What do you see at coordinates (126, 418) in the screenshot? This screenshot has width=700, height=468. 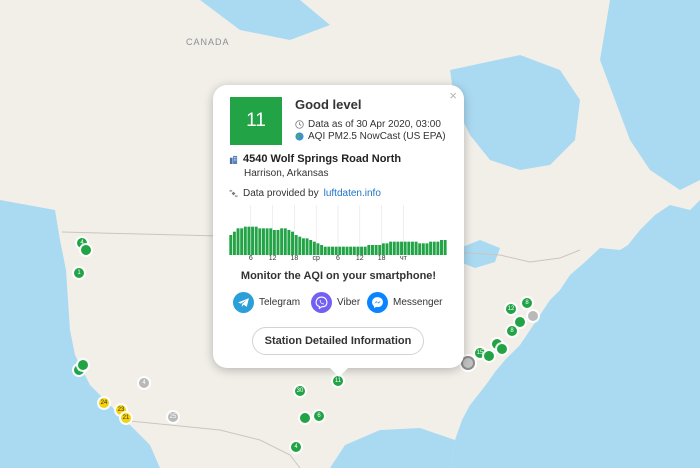 I see `station-marker: 21` at bounding box center [126, 418].